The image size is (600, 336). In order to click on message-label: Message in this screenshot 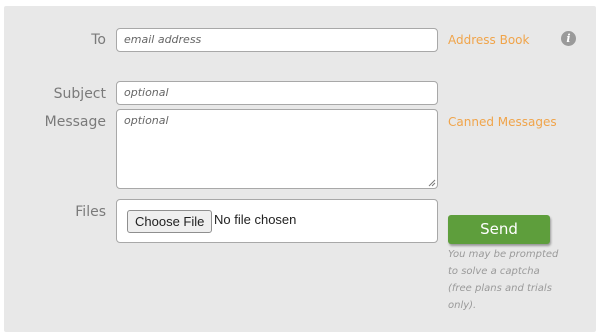, I will do `click(75, 122)`.